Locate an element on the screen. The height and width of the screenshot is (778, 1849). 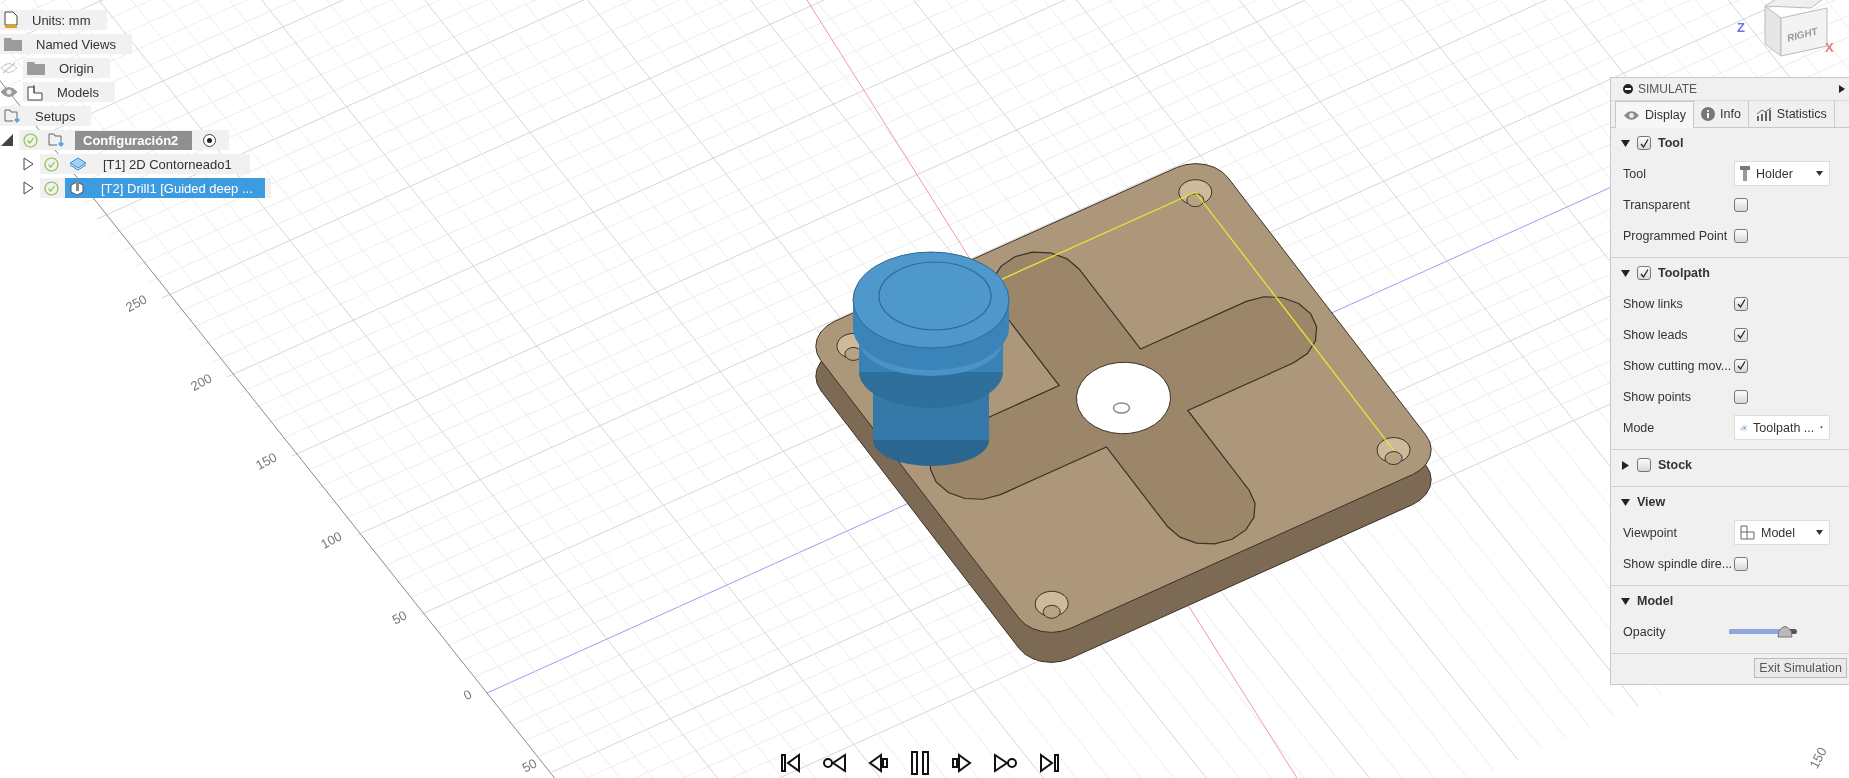
tree-item: Models is located at coordinates (69, 92).